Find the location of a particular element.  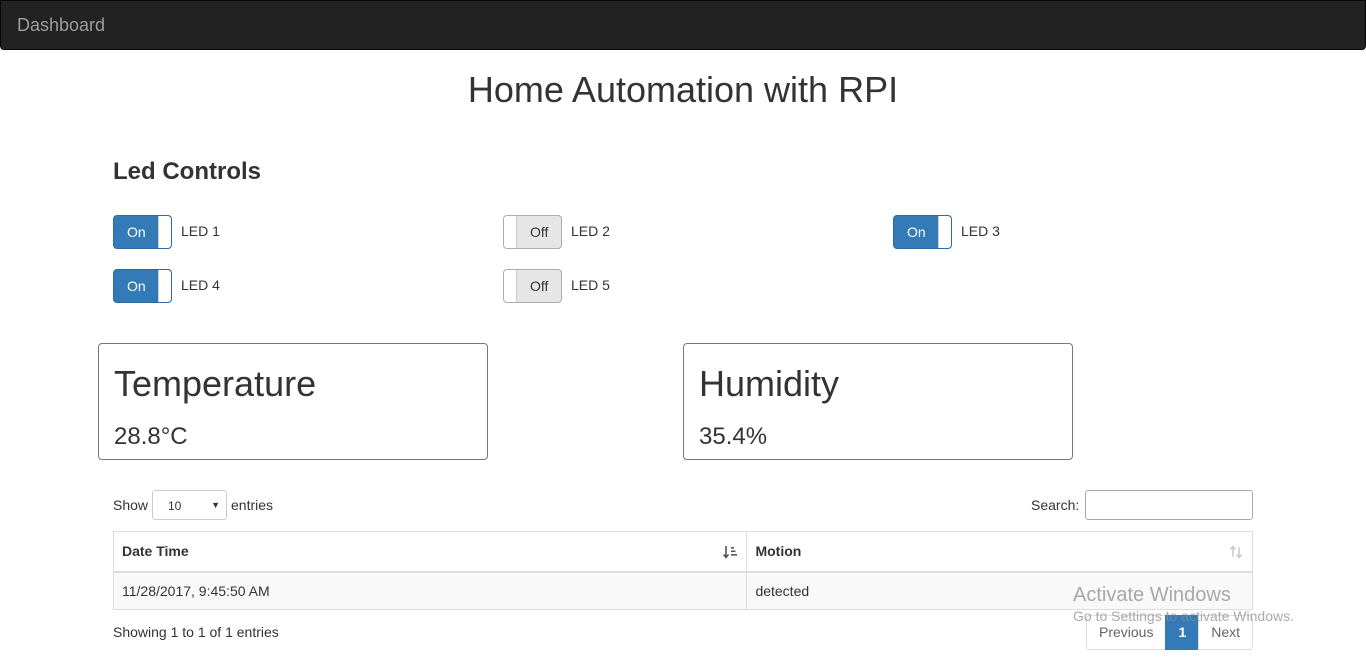

led-5-state: Off is located at coordinates (539, 286).